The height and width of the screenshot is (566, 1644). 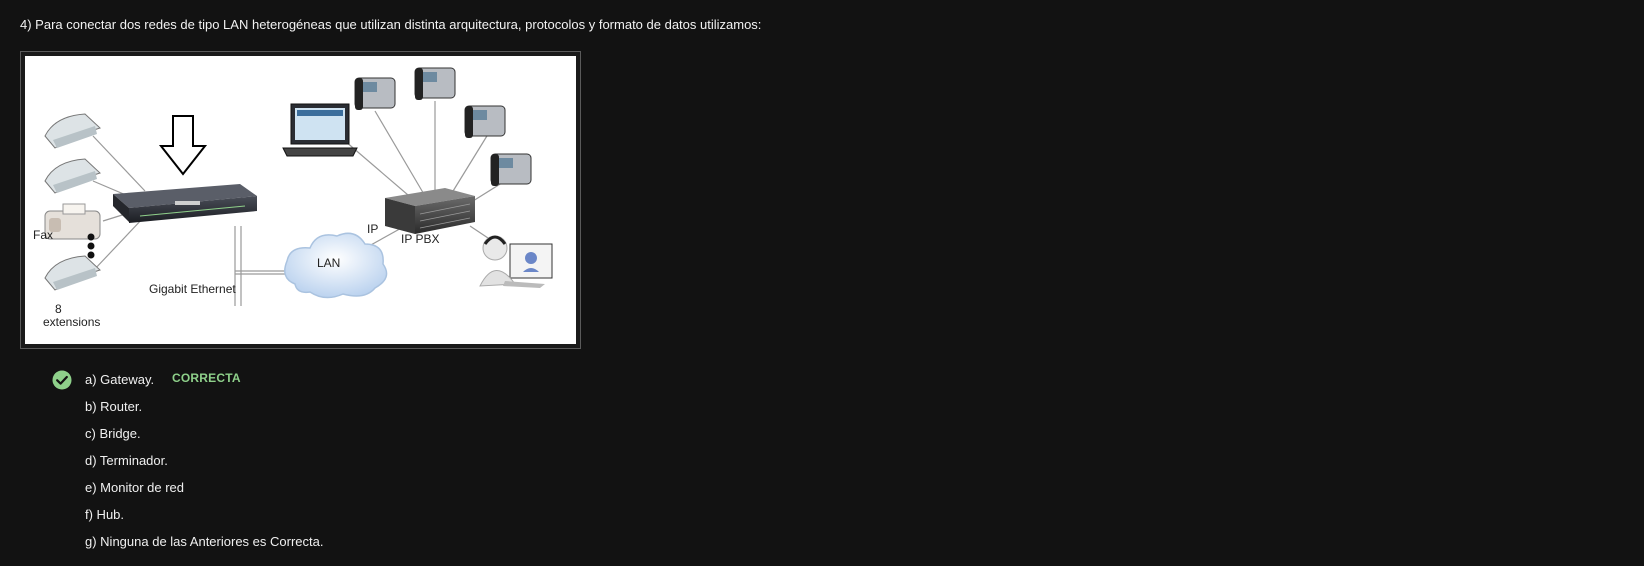 What do you see at coordinates (72, 322) in the screenshot?
I see `extensions-label: extensions` at bounding box center [72, 322].